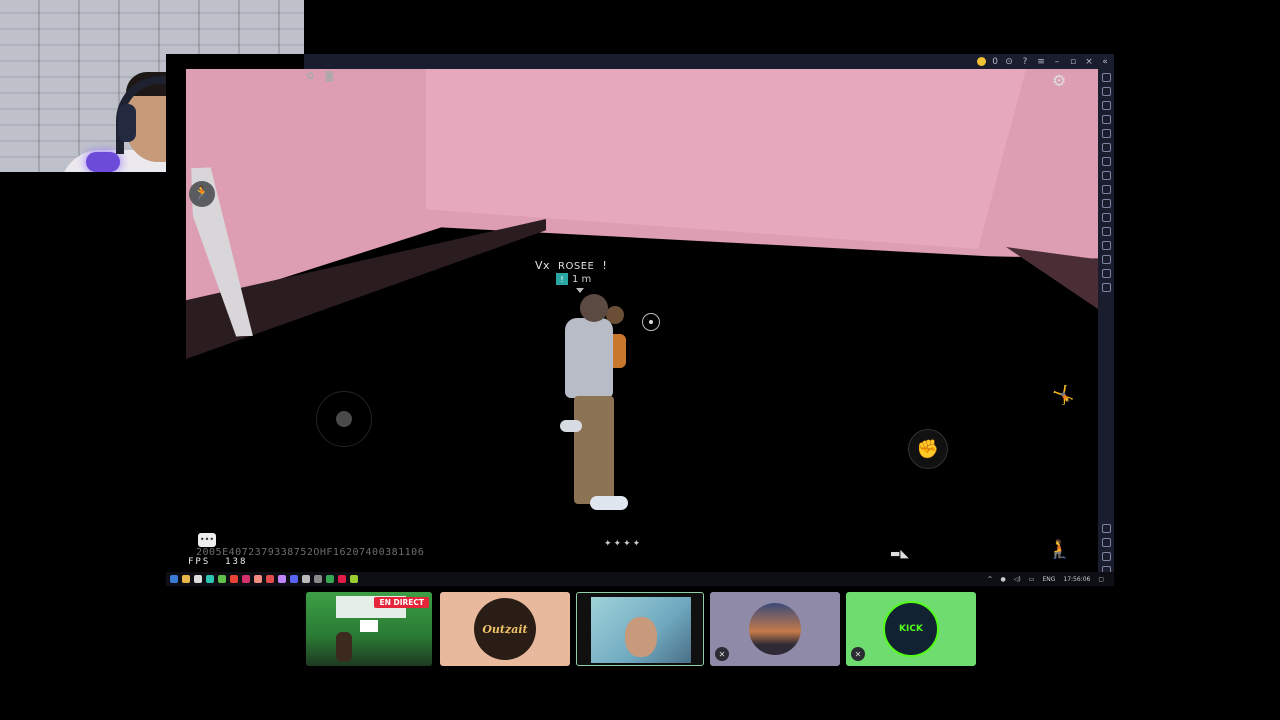 This screenshot has height=720, width=1280. What do you see at coordinates (594, 450) in the screenshot?
I see `character-pants` at bounding box center [594, 450].